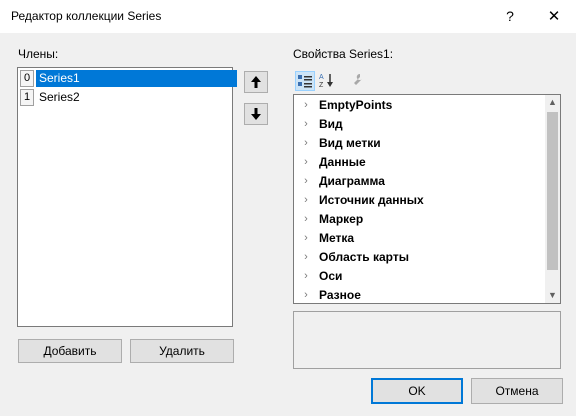 Image resolution: width=576 pixels, height=416 pixels. What do you see at coordinates (337, 238) in the screenshot?
I see `property-category-name: Метка` at bounding box center [337, 238].